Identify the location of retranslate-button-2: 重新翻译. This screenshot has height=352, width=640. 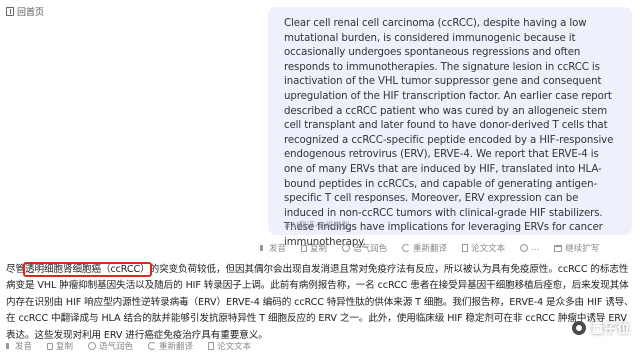
(170, 346).